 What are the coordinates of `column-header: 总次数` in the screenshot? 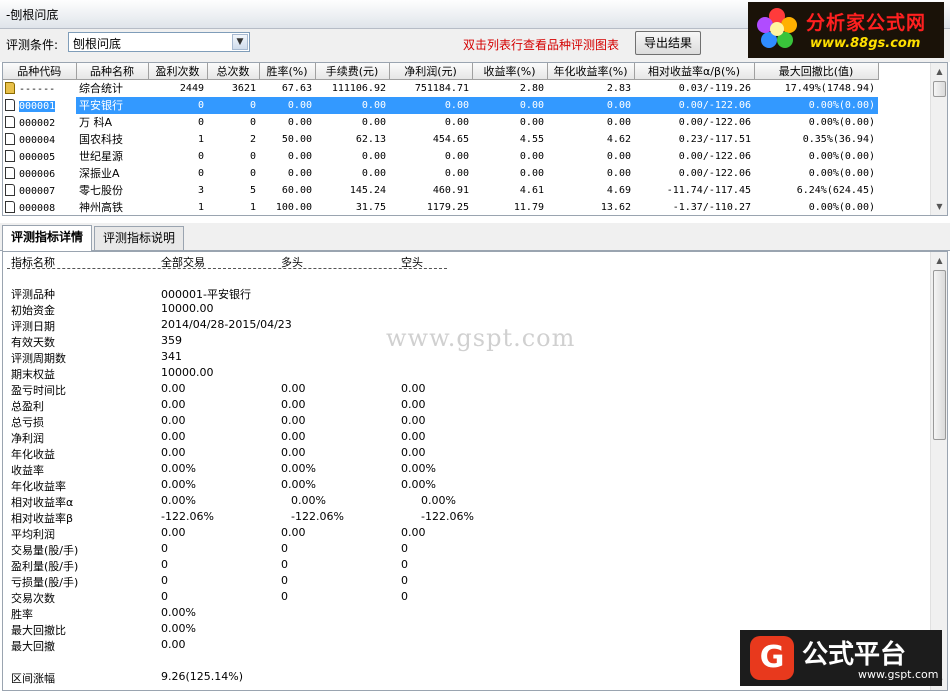 It's located at (233, 71).